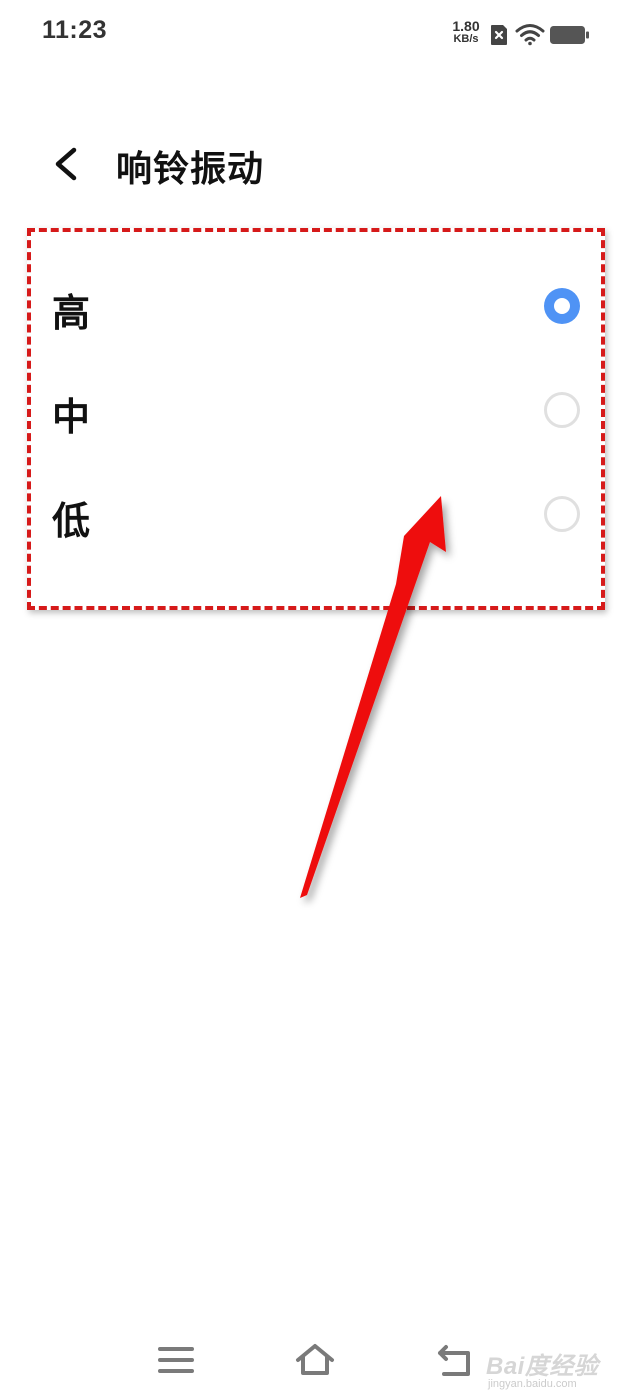 Image resolution: width=630 pixels, height=1400 pixels. What do you see at coordinates (75, 30) in the screenshot?
I see `status-time: 11:23` at bounding box center [75, 30].